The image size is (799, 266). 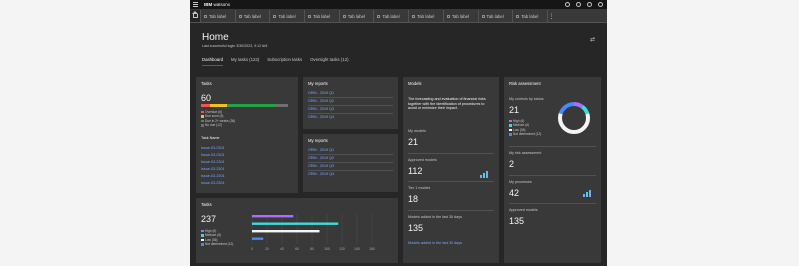 What do you see at coordinates (252, 249) in the screenshot?
I see `x-tick-label: 0` at bounding box center [252, 249].